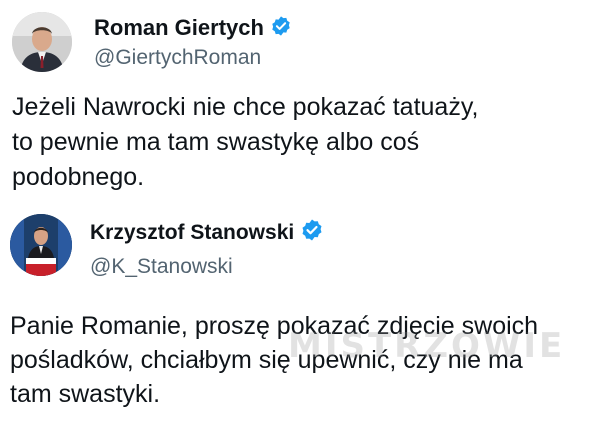 This screenshot has height=424, width=600. I want to click on tweet-text-line: tam swastyki., so click(85, 394).